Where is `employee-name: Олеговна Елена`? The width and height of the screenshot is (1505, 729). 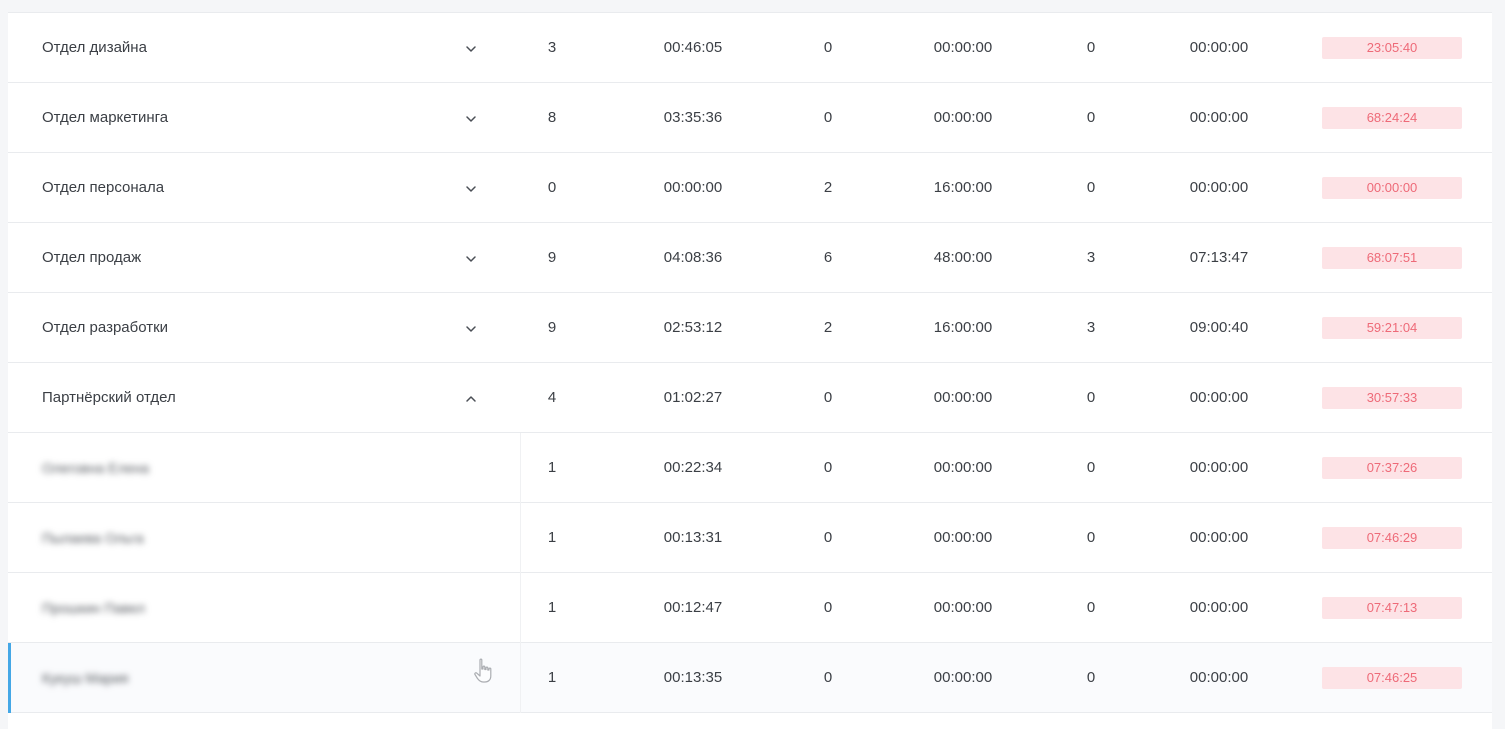
employee-name: Олеговна Елена is located at coordinates (95, 468).